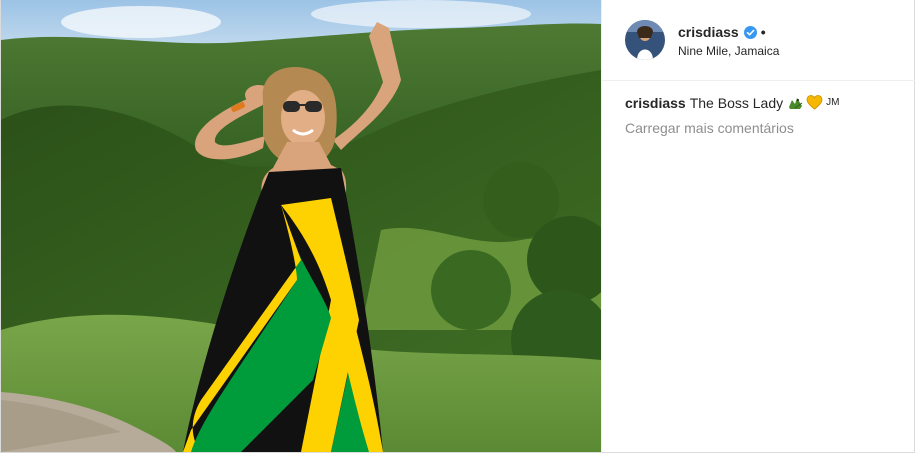 Image resolution: width=915 pixels, height=455 pixels. I want to click on caption-username: crisdiass, so click(655, 103).